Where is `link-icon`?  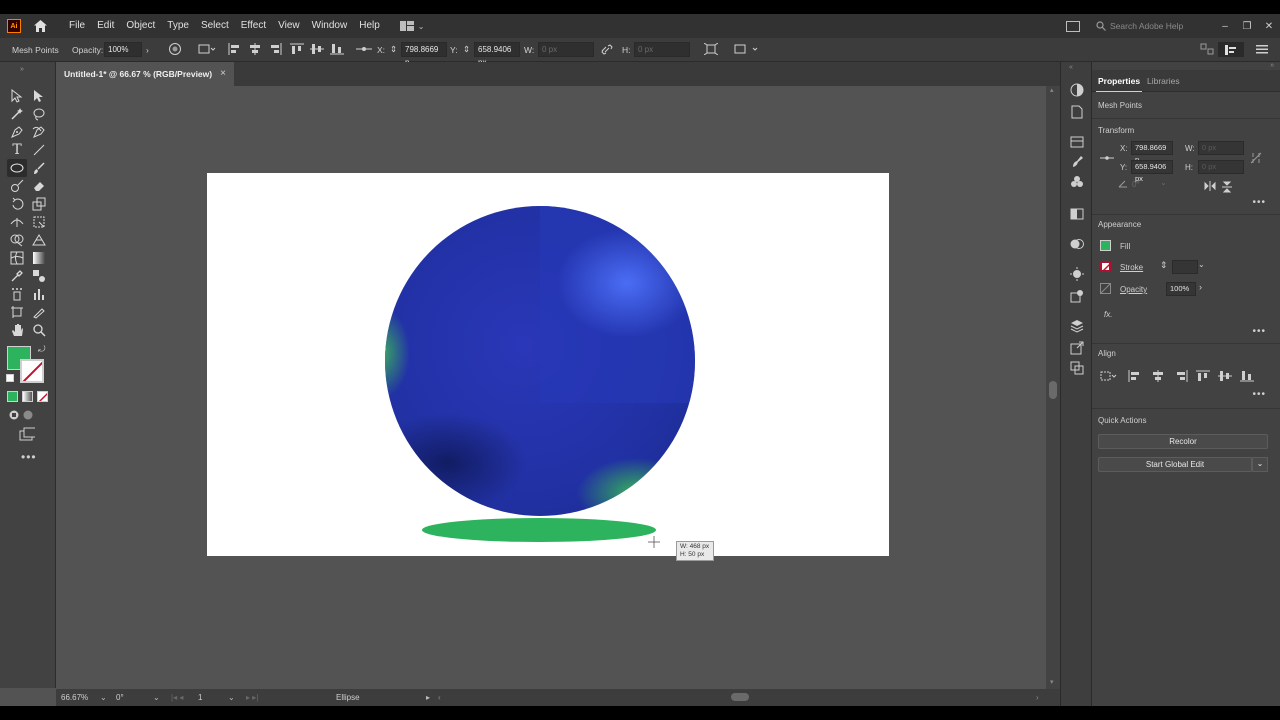 link-icon is located at coordinates (607, 49).